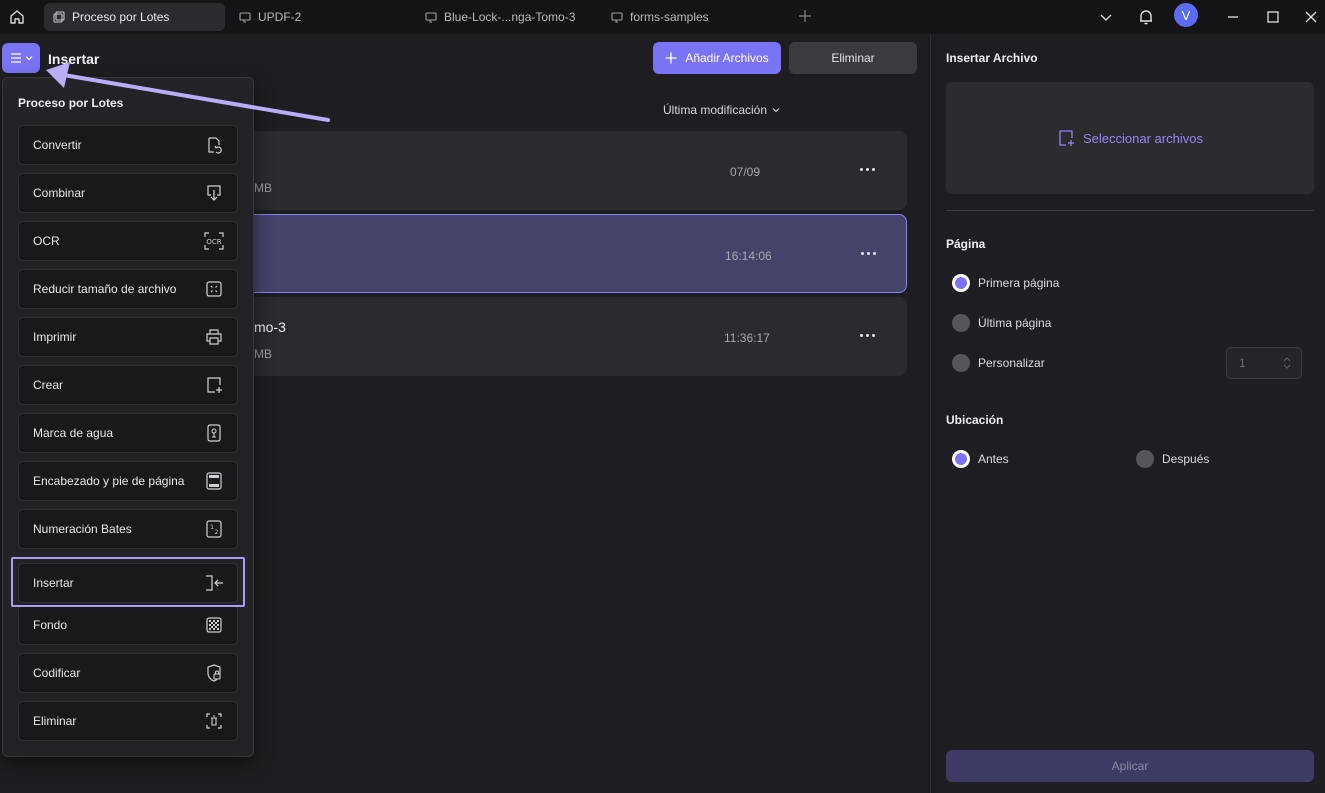 This screenshot has width=1325, height=793. I want to click on minimize-icon, so click(1233, 17).